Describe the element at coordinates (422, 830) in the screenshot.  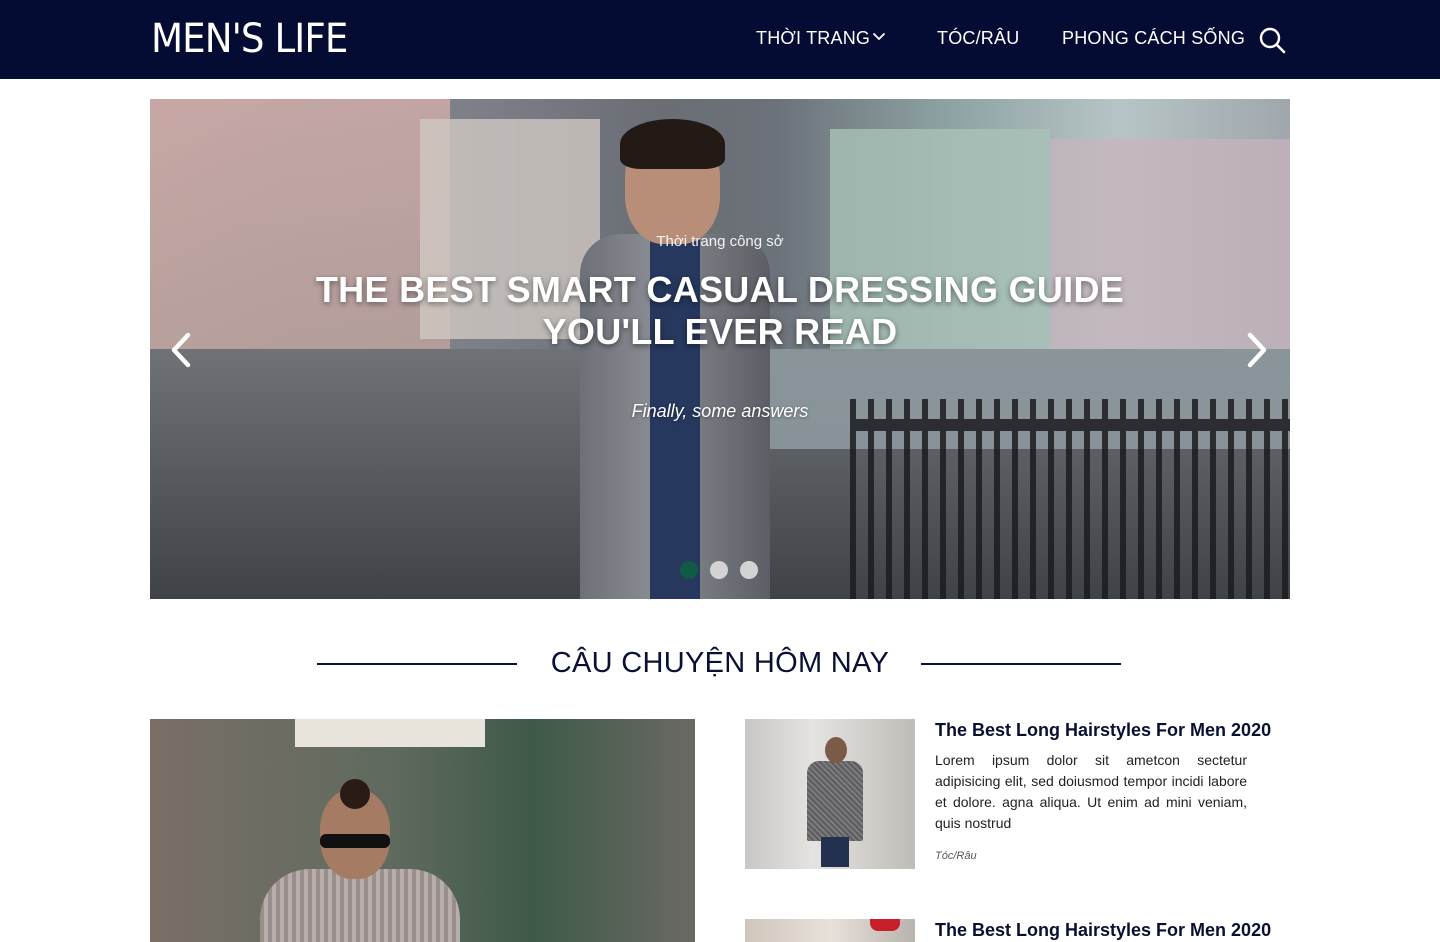
I see `featured-story-image` at that location.